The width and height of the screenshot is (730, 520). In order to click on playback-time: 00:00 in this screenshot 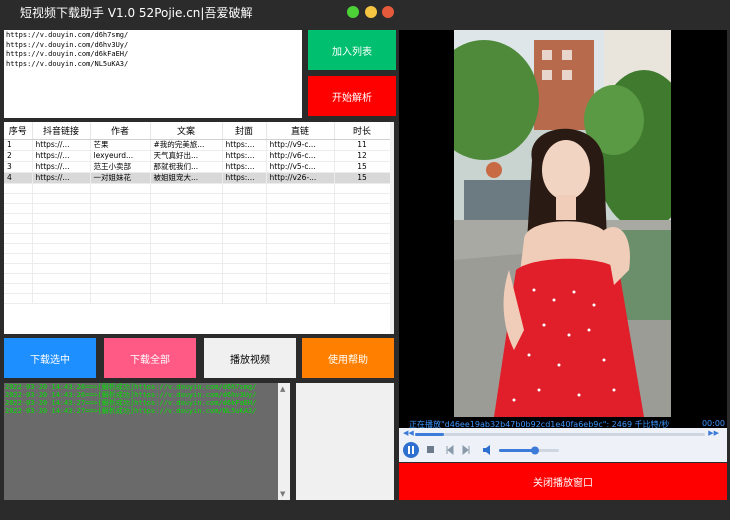, I will do `click(713, 423)`.